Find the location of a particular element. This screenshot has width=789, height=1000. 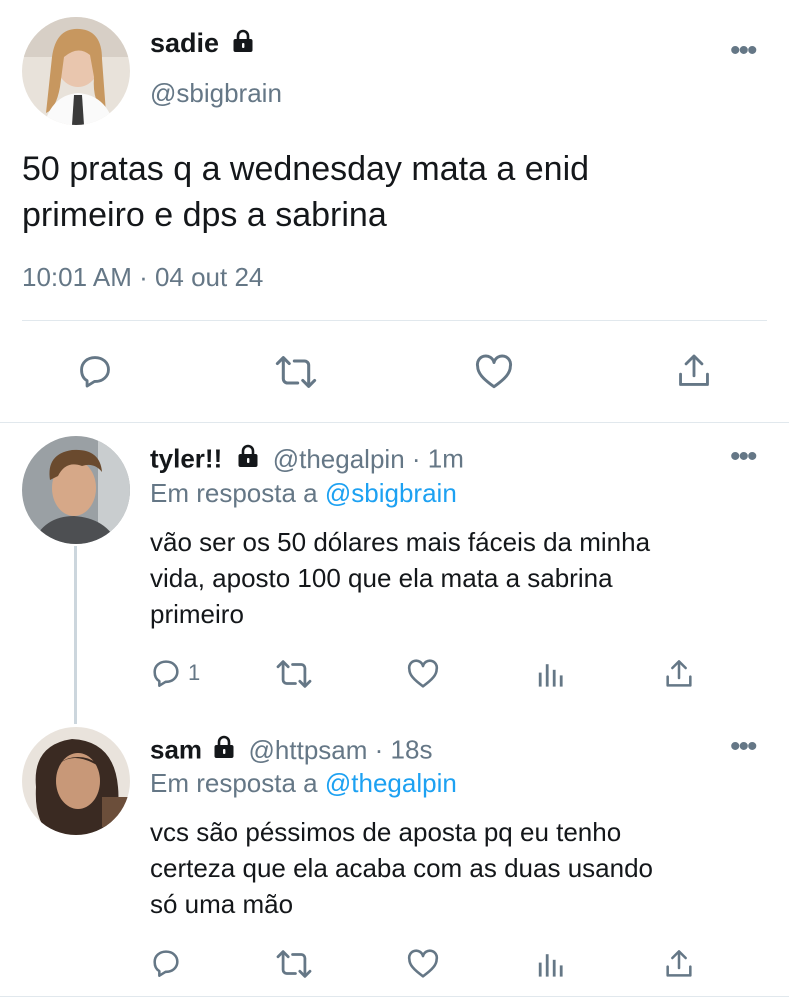

author-row: sadie is located at coordinates (202, 44).